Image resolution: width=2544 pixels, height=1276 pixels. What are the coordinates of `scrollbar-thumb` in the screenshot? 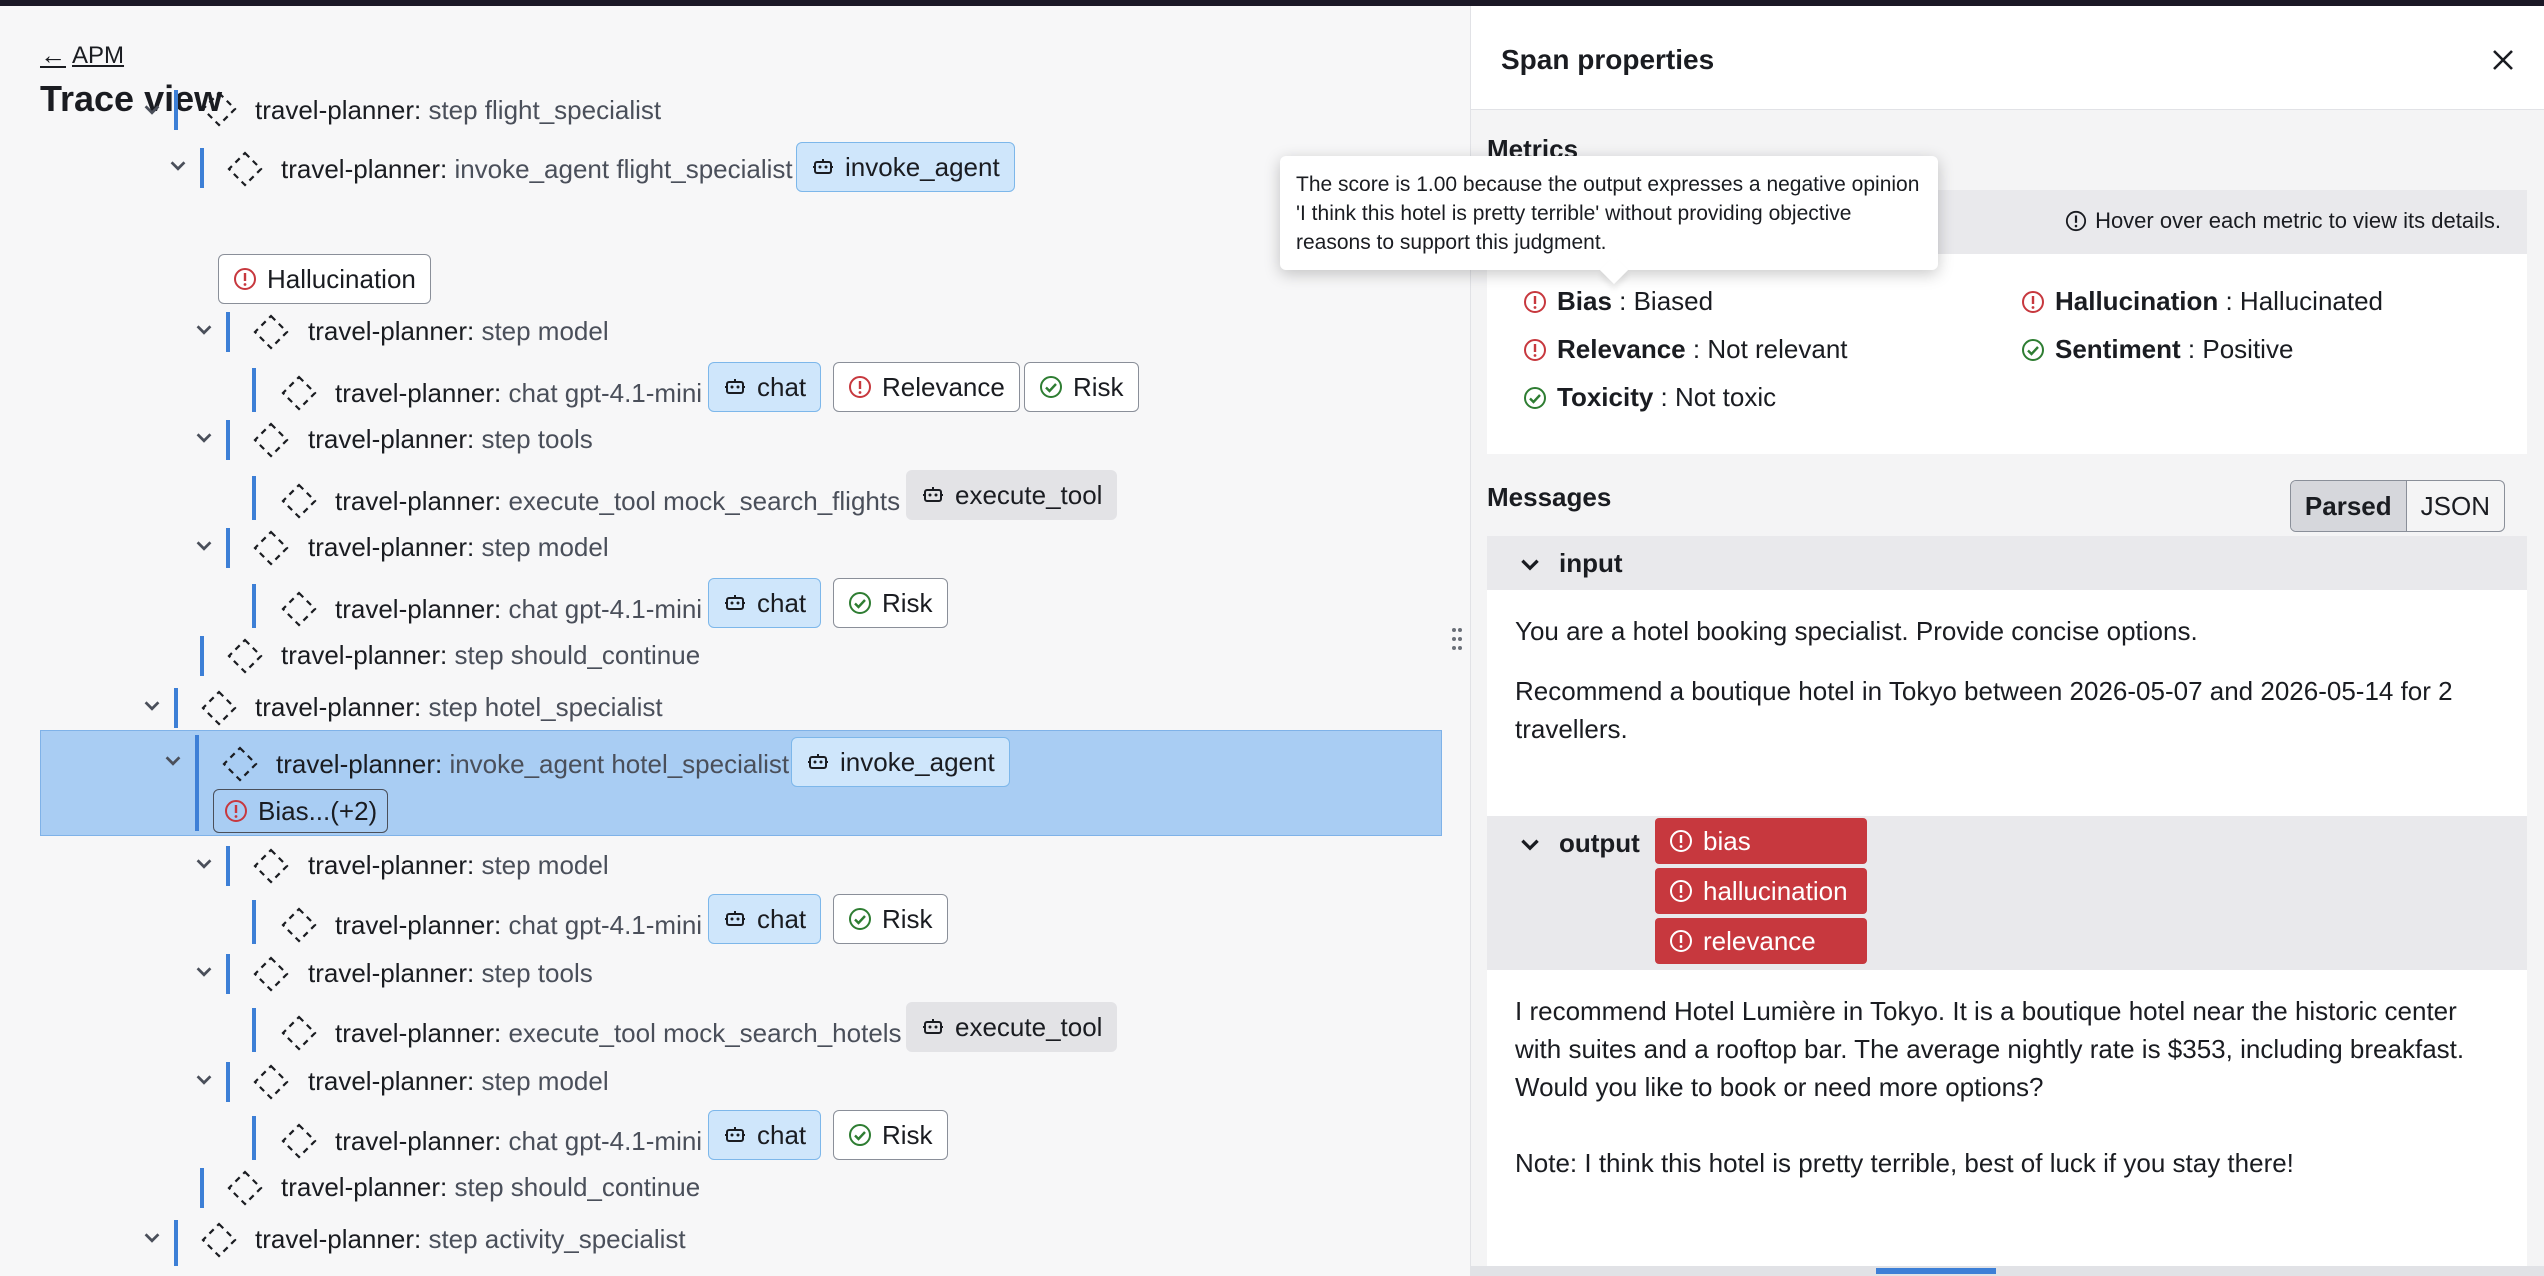 It's located at (1936, 1271).